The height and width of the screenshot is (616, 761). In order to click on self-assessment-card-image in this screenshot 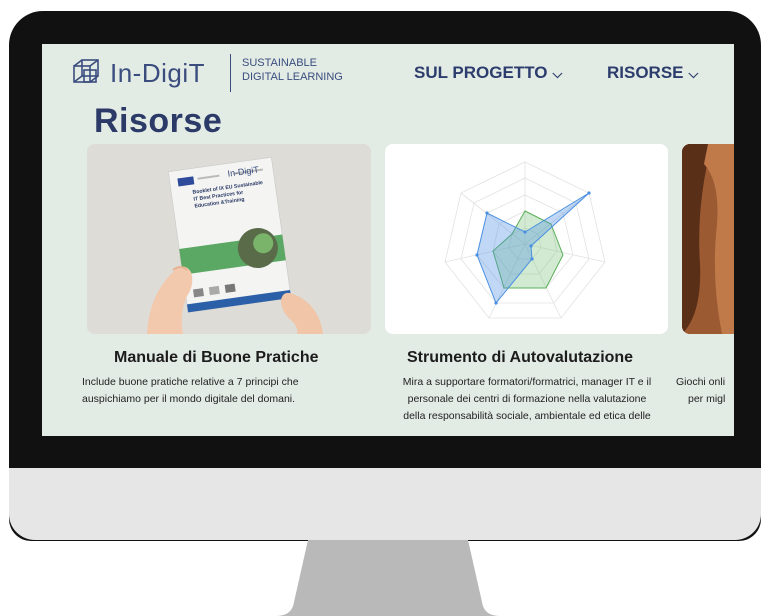, I will do `click(526, 239)`.